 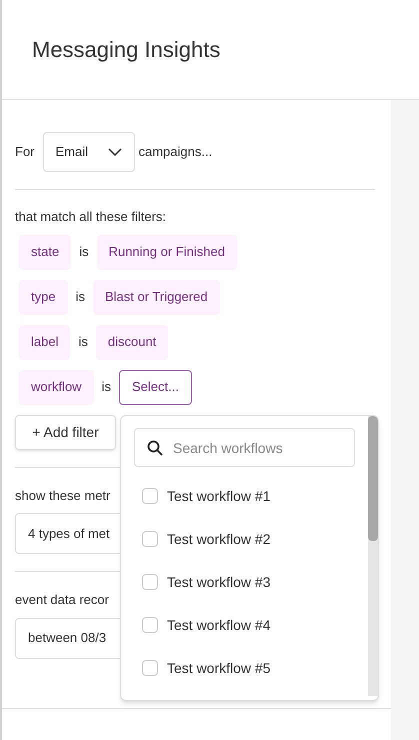 I want to click on channel-select: Email, so click(x=88, y=152).